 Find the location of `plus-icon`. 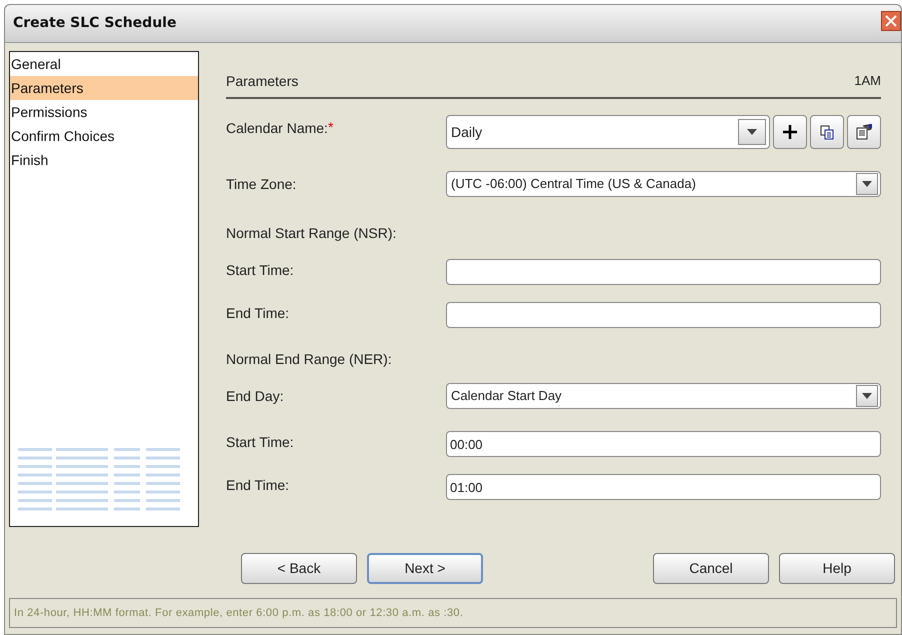

plus-icon is located at coordinates (790, 132).